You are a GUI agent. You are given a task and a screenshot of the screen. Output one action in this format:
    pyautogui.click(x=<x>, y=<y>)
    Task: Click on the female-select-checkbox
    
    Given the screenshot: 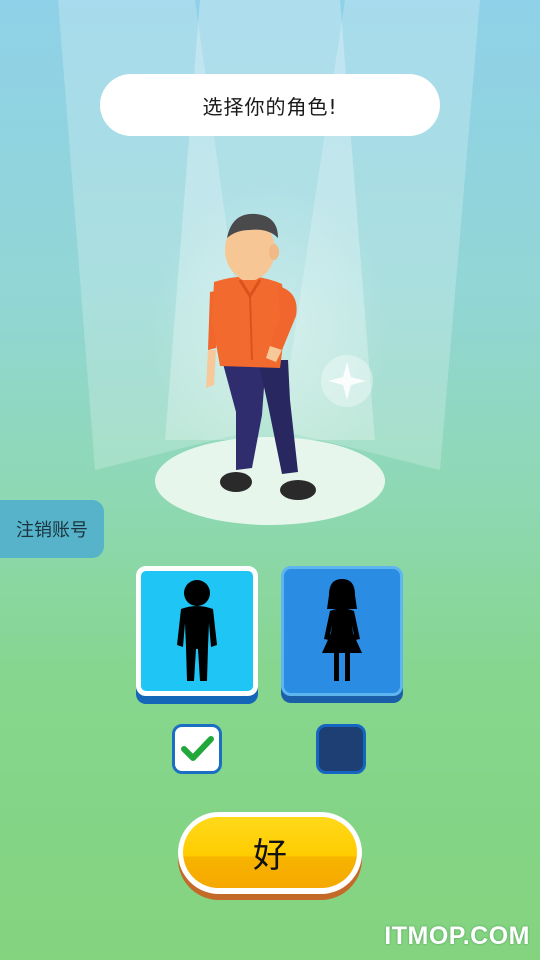 What is the action you would take?
    pyautogui.click(x=341, y=749)
    